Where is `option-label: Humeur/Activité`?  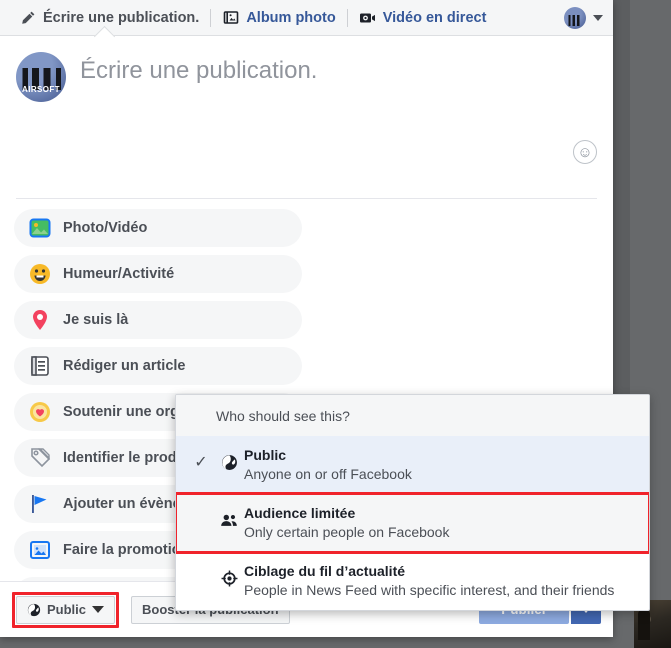
option-label: Humeur/Activité is located at coordinates (119, 274).